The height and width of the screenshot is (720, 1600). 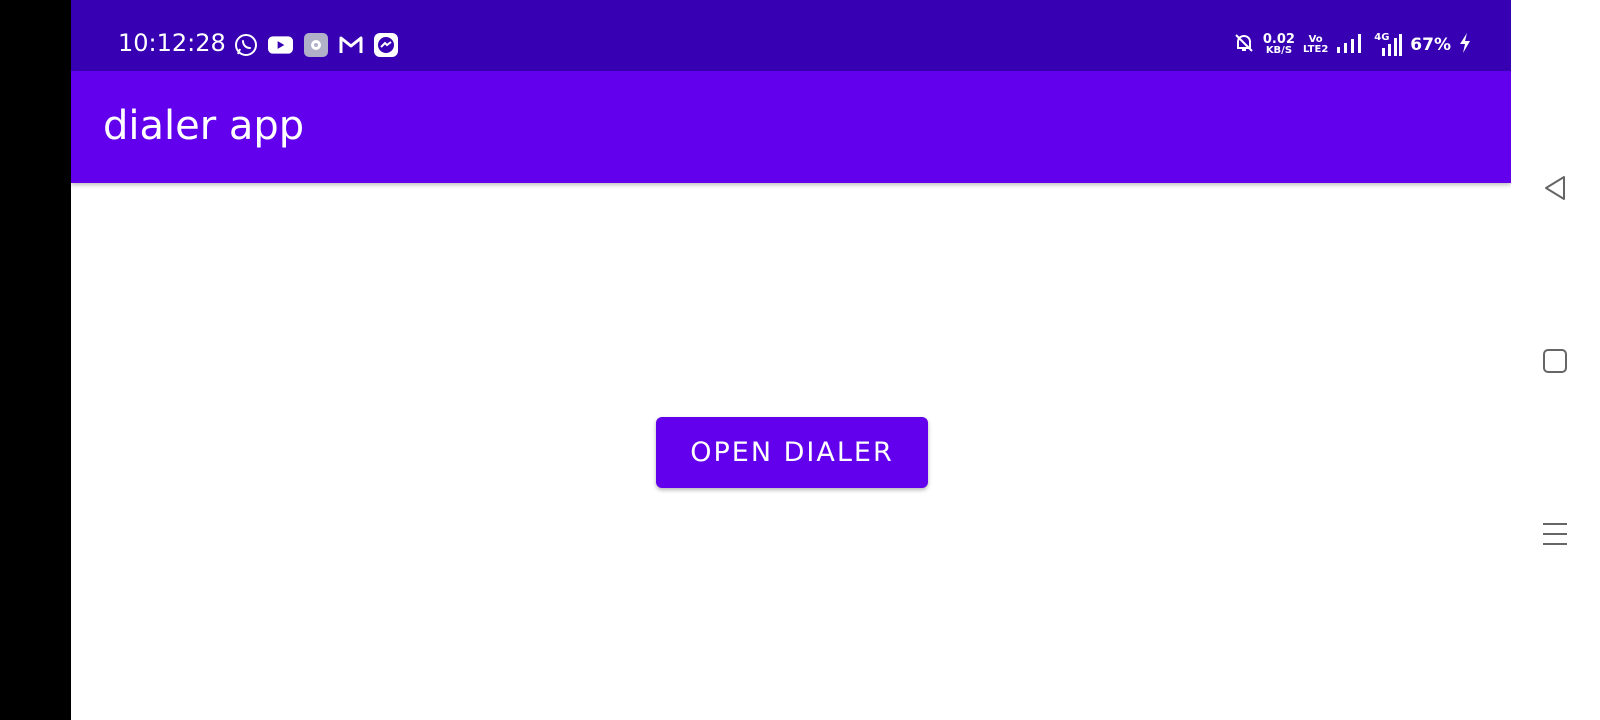 I want to click on open-dialer-button: OPEN DIALER, so click(x=792, y=452).